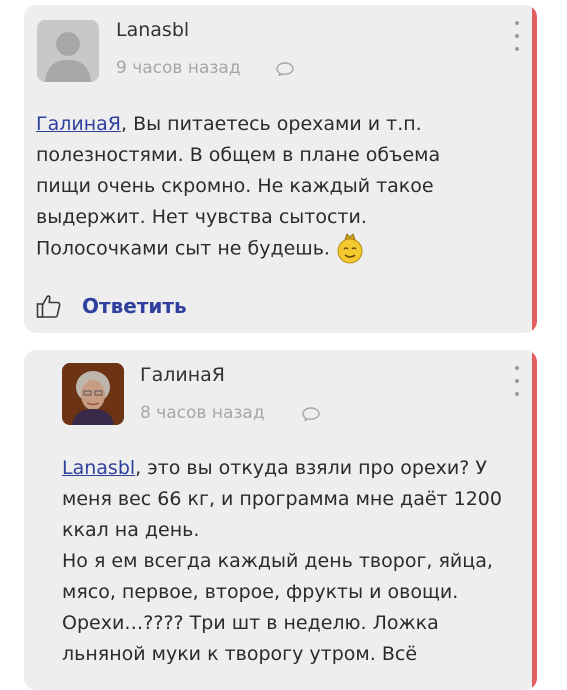 This screenshot has height=690, width=567. Describe the element at coordinates (49, 306) in the screenshot. I see `thumbs-up-icon` at that location.